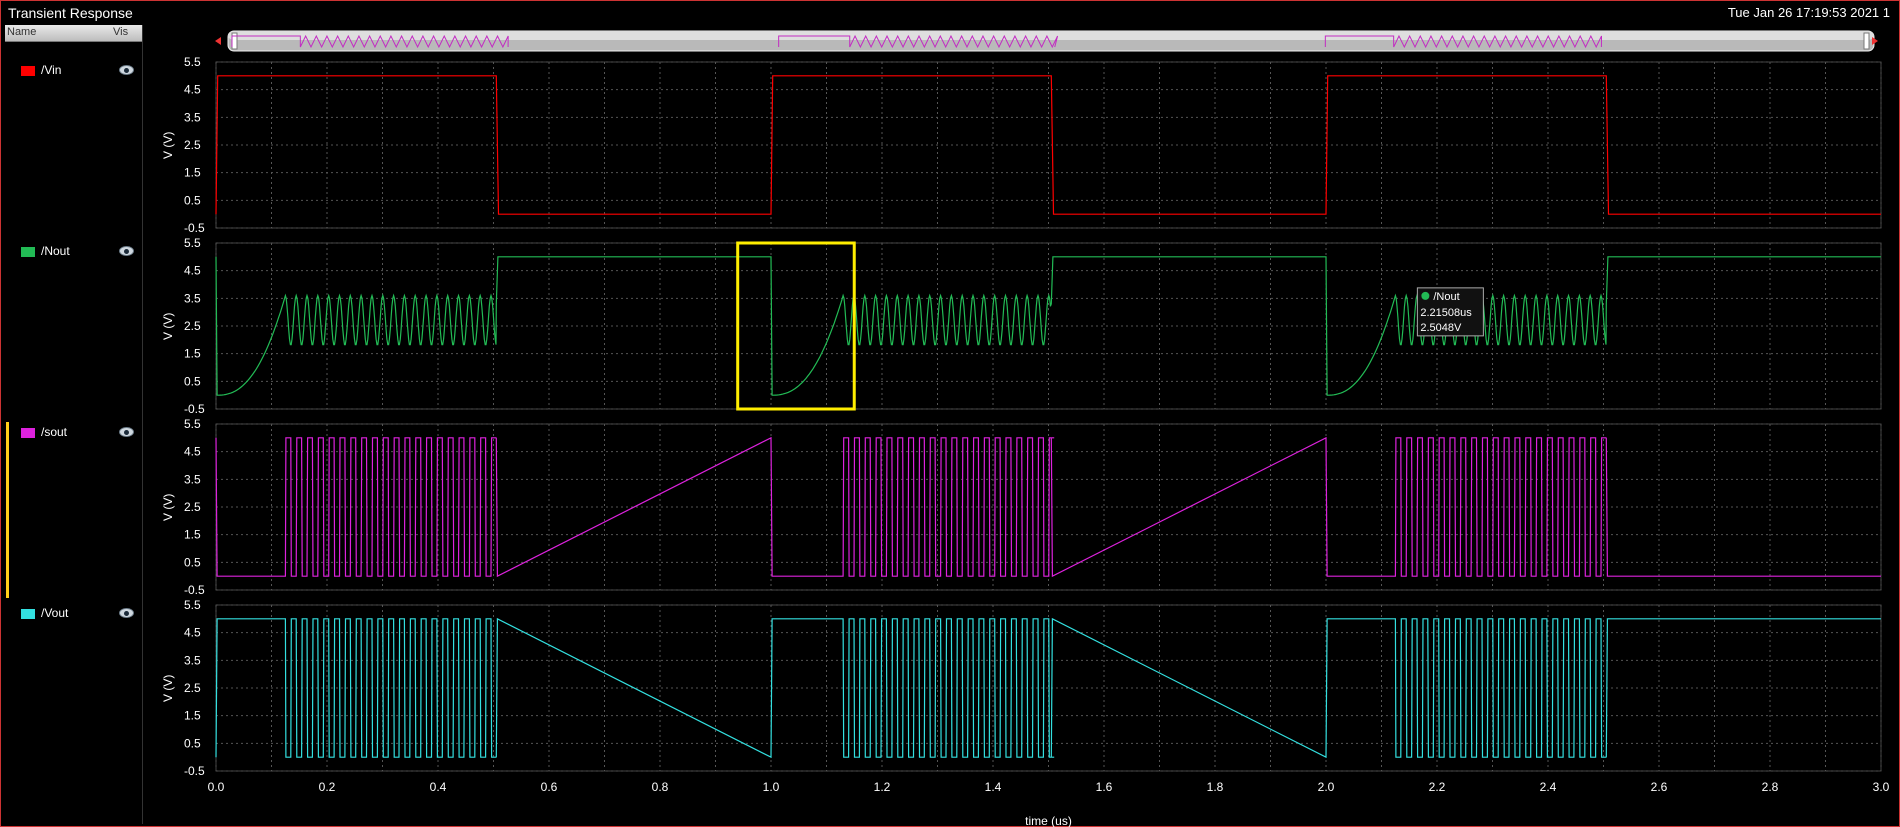 The image size is (1900, 827). I want to click on marker-time: 2.21508us, so click(1446, 313).